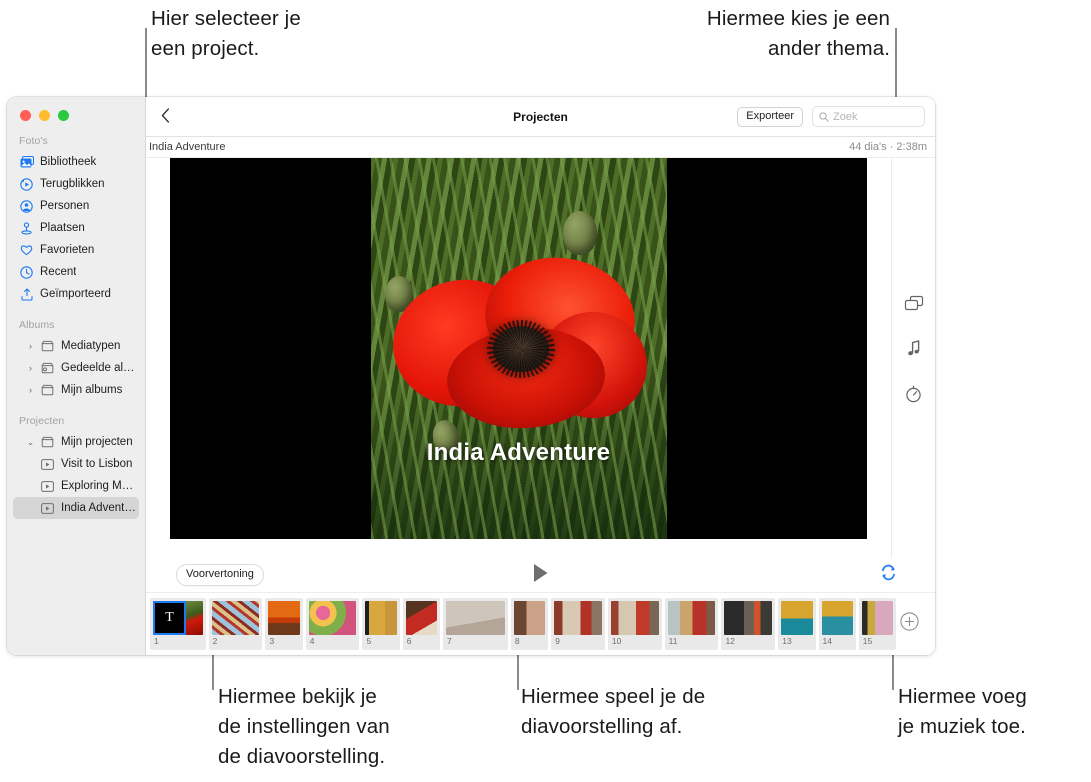 This screenshot has width=1091, height=782. What do you see at coordinates (26, 228) in the screenshot?
I see `places-icon` at bounding box center [26, 228].